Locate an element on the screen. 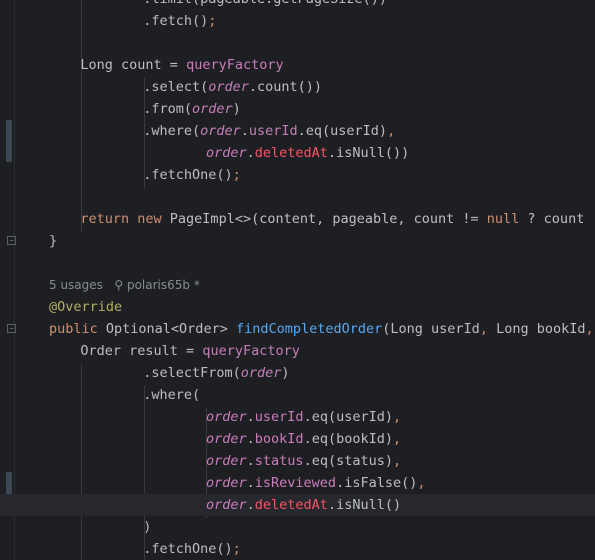  code-line: order.deletedAt.isNull() is located at coordinates (297, 505).